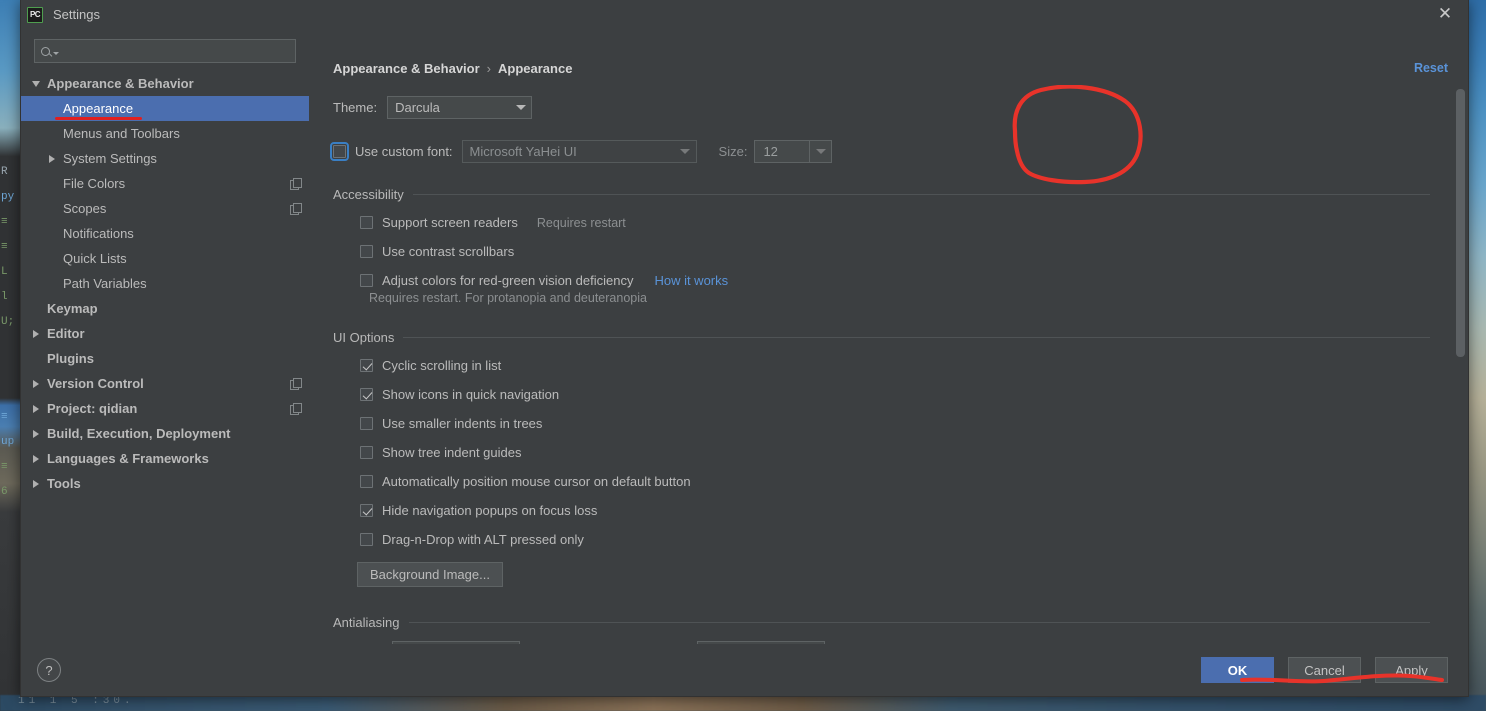  What do you see at coordinates (881, 68) in the screenshot?
I see `breadcrumb: Appearance & Behavior › Appearance` at bounding box center [881, 68].